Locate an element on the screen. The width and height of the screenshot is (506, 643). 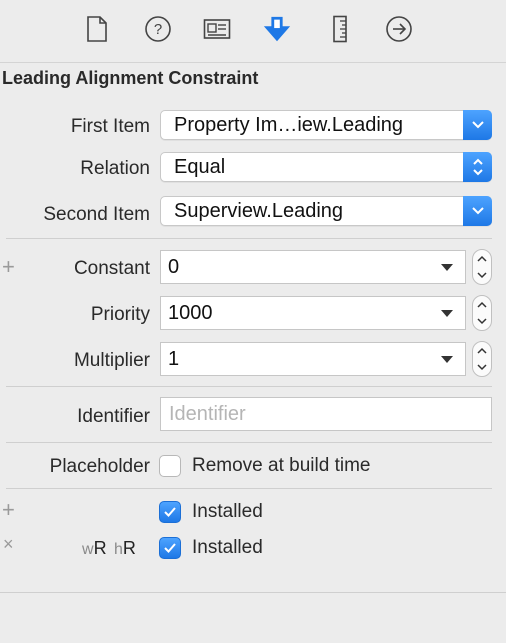
multiplier-stepper is located at coordinates (482, 359).